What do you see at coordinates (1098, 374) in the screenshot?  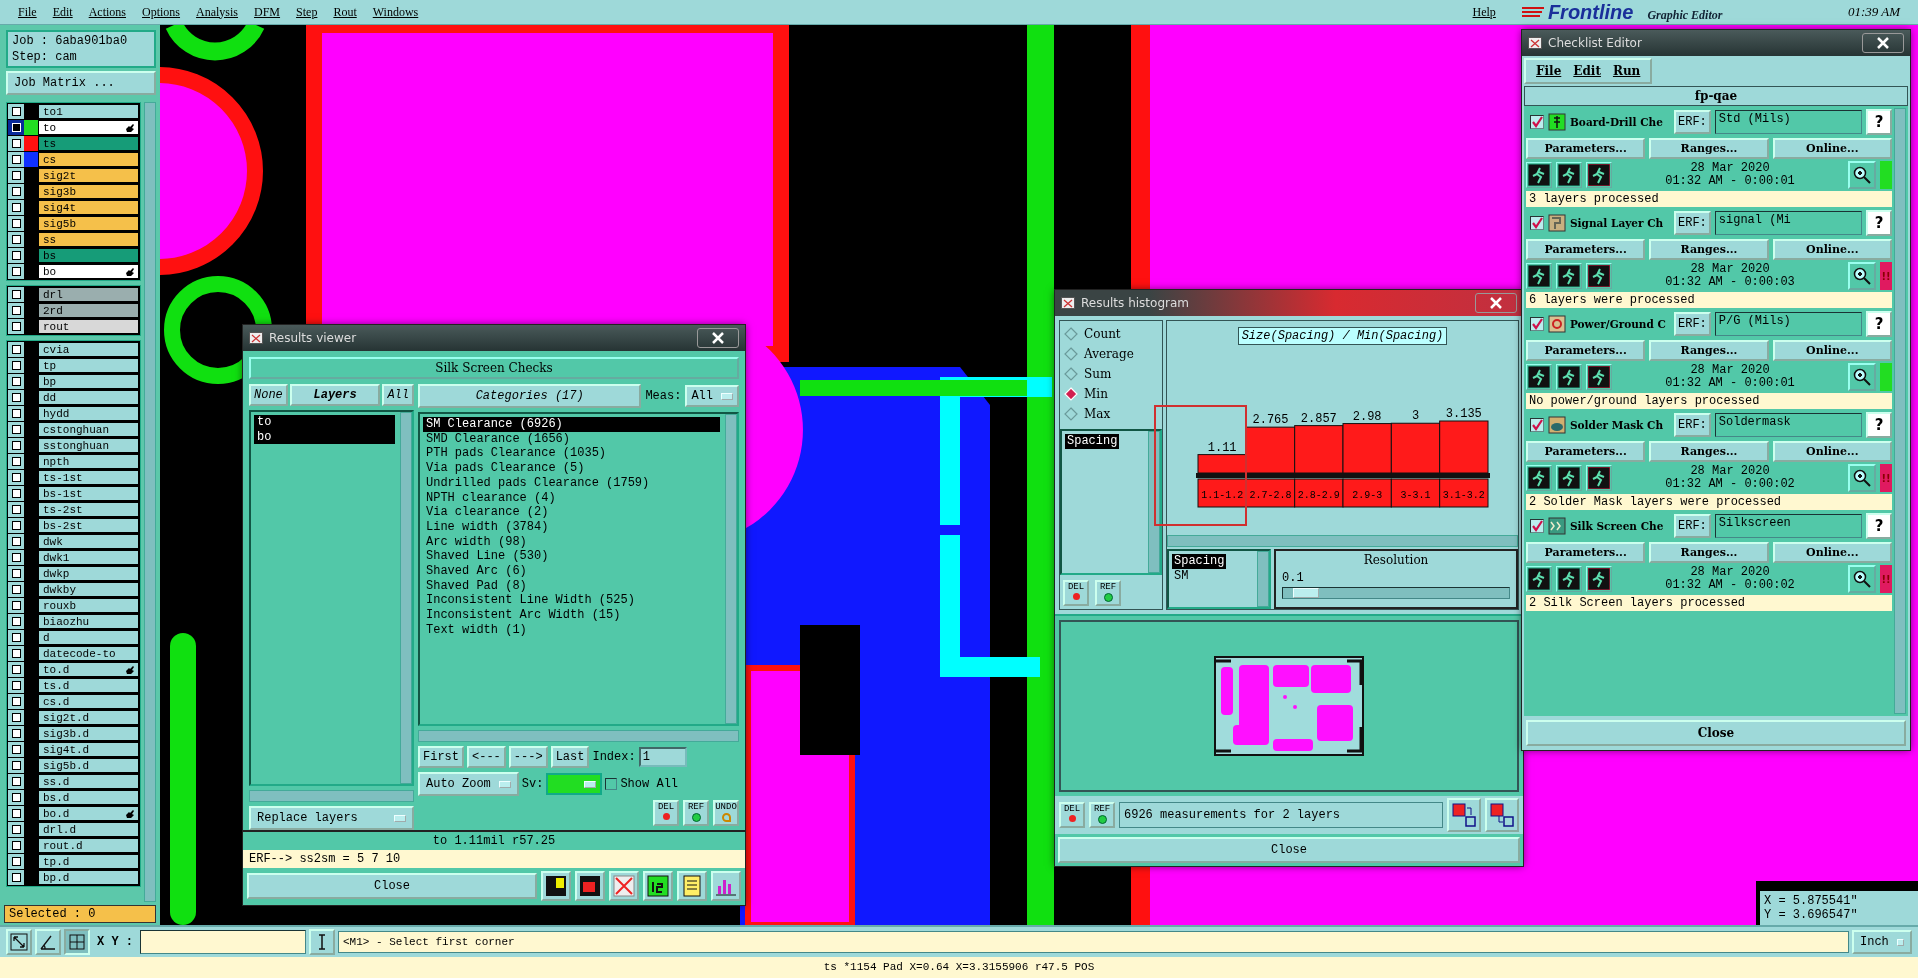 I see `radio-label: Sum` at bounding box center [1098, 374].